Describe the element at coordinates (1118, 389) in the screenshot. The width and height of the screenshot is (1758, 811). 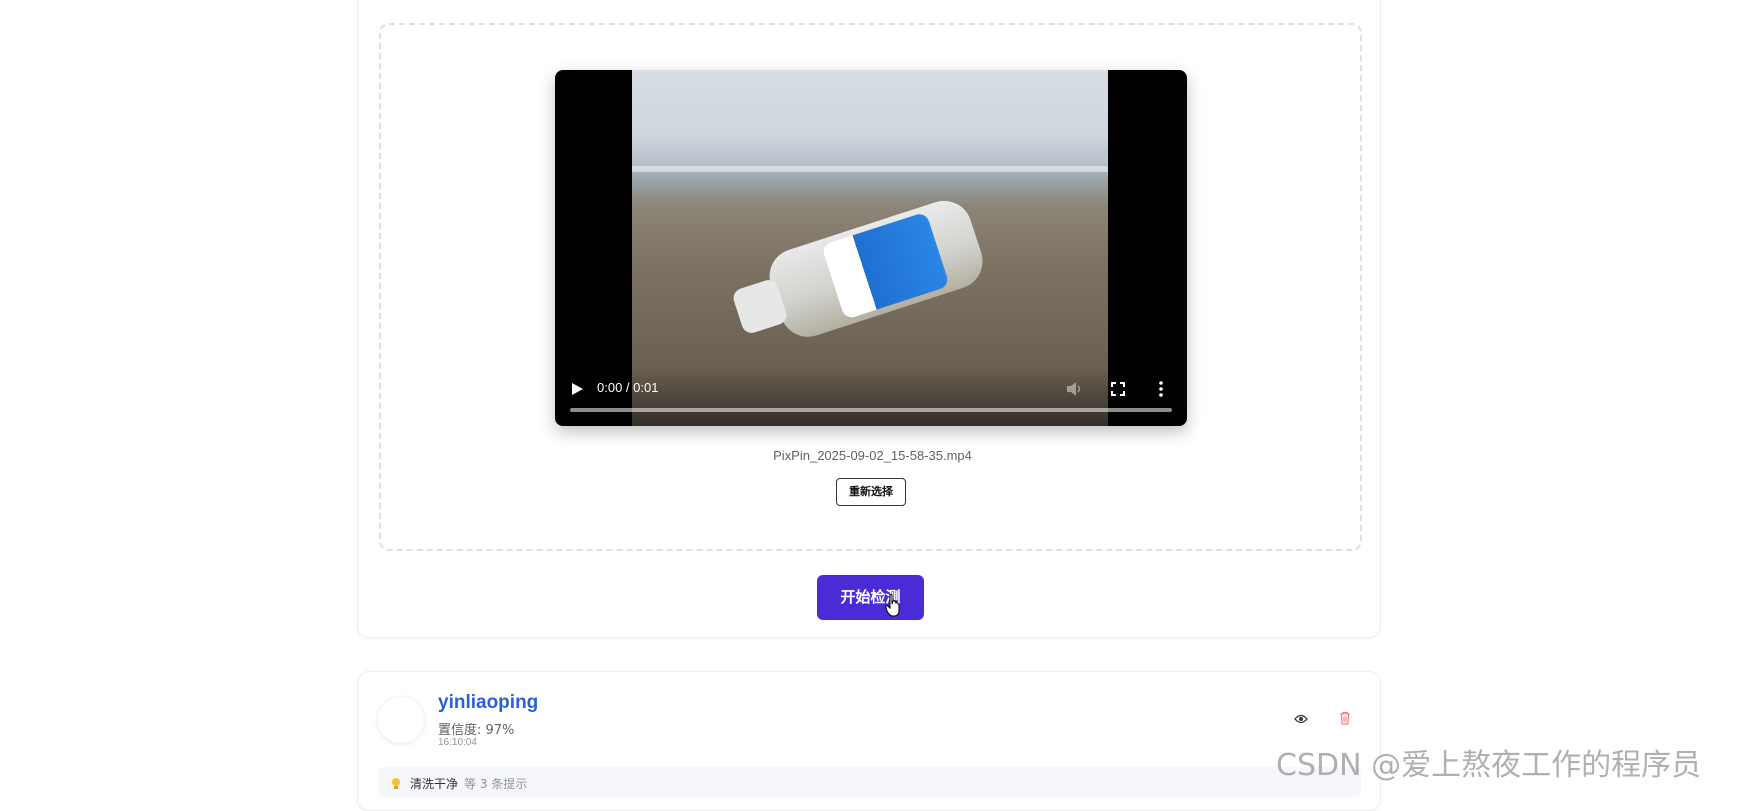
I see `fullscreen-icon` at that location.